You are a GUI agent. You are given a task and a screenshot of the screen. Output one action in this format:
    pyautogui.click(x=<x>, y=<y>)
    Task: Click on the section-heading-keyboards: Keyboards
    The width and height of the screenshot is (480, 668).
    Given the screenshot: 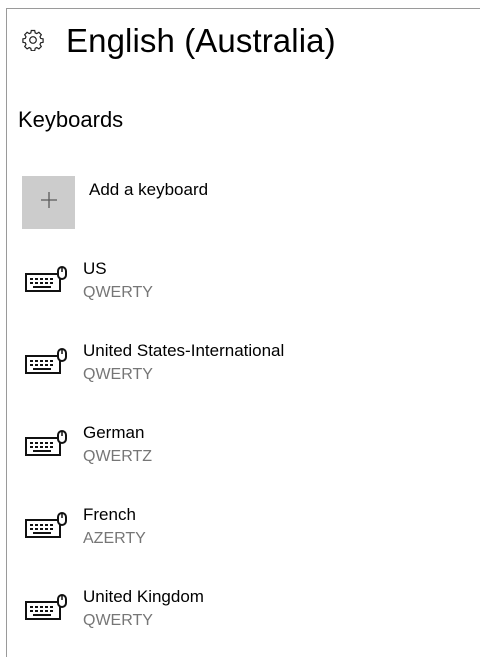 What is the action you would take?
    pyautogui.click(x=71, y=119)
    